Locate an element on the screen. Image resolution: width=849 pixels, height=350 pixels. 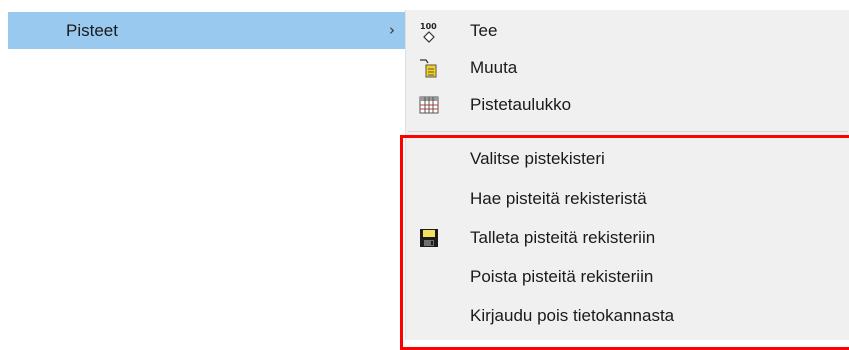
menu-separator is located at coordinates (628, 131).